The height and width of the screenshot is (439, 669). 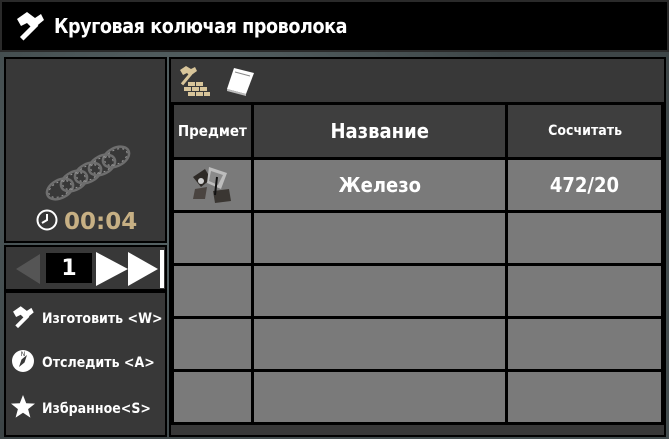 I want to click on compass-icon: N, so click(x=23, y=363).